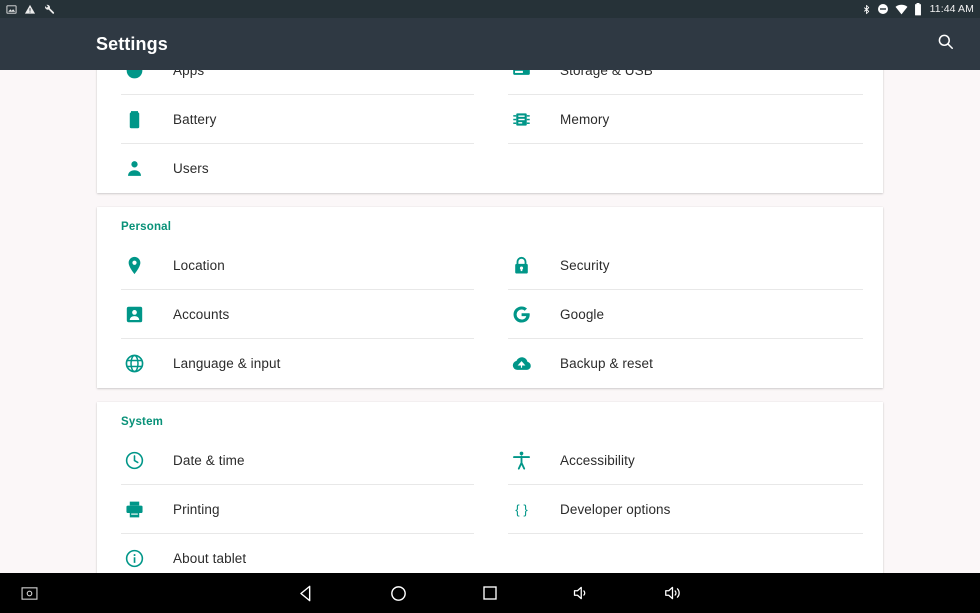  What do you see at coordinates (132, 43) in the screenshot?
I see `page-title: Settings` at bounding box center [132, 43].